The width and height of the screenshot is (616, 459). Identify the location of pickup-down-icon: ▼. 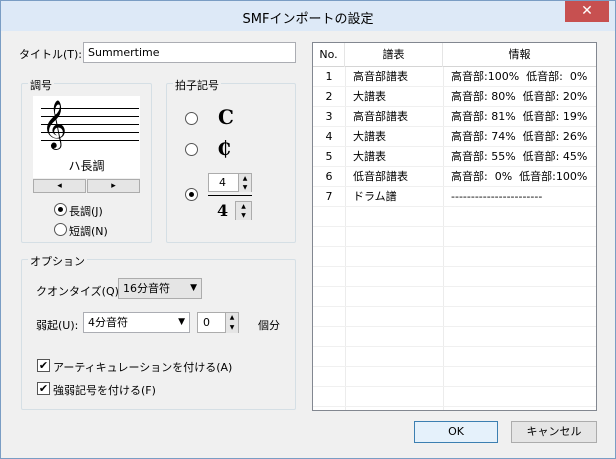
(231, 328).